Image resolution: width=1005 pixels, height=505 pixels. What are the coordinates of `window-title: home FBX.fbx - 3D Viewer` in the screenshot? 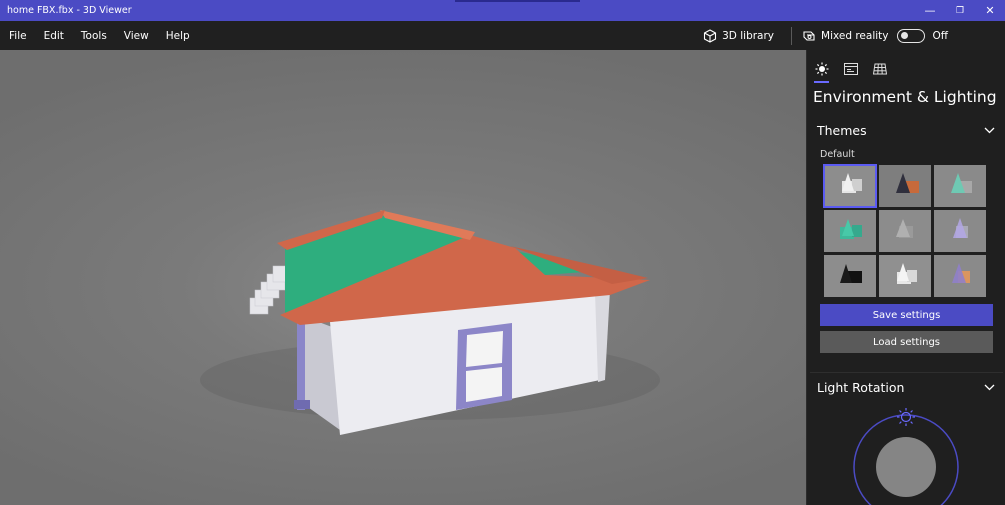 It's located at (69, 10).